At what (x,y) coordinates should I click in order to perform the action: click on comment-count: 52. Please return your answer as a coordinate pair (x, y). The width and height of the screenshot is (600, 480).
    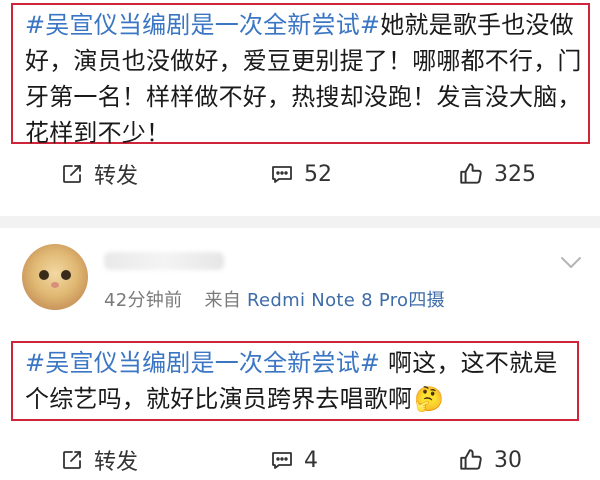
    Looking at the image, I should click on (318, 174).